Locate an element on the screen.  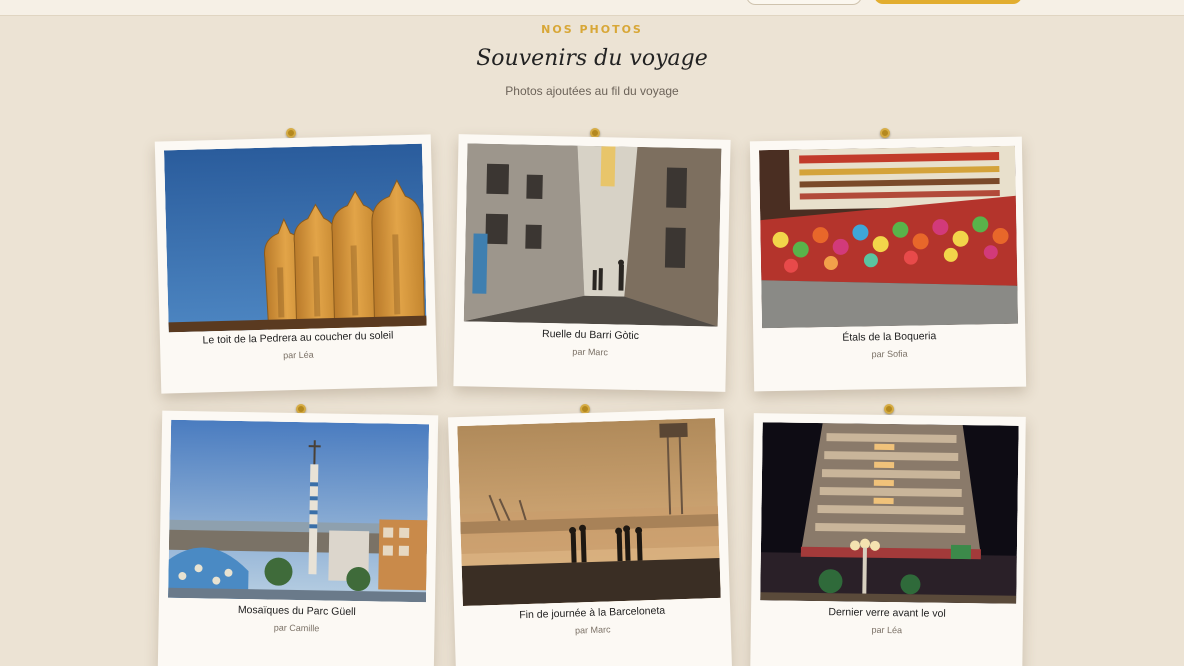
photo-card: Étals de la Boqueria par Sofia is located at coordinates (888, 264).